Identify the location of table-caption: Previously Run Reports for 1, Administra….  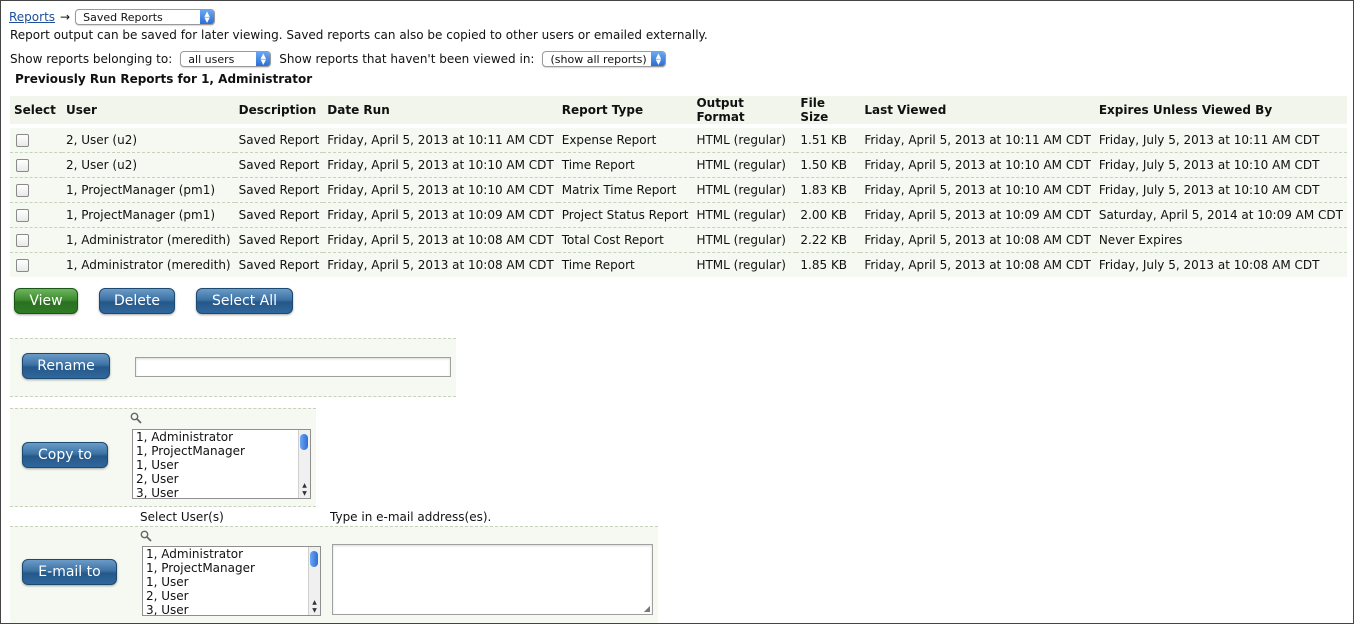
(164, 79).